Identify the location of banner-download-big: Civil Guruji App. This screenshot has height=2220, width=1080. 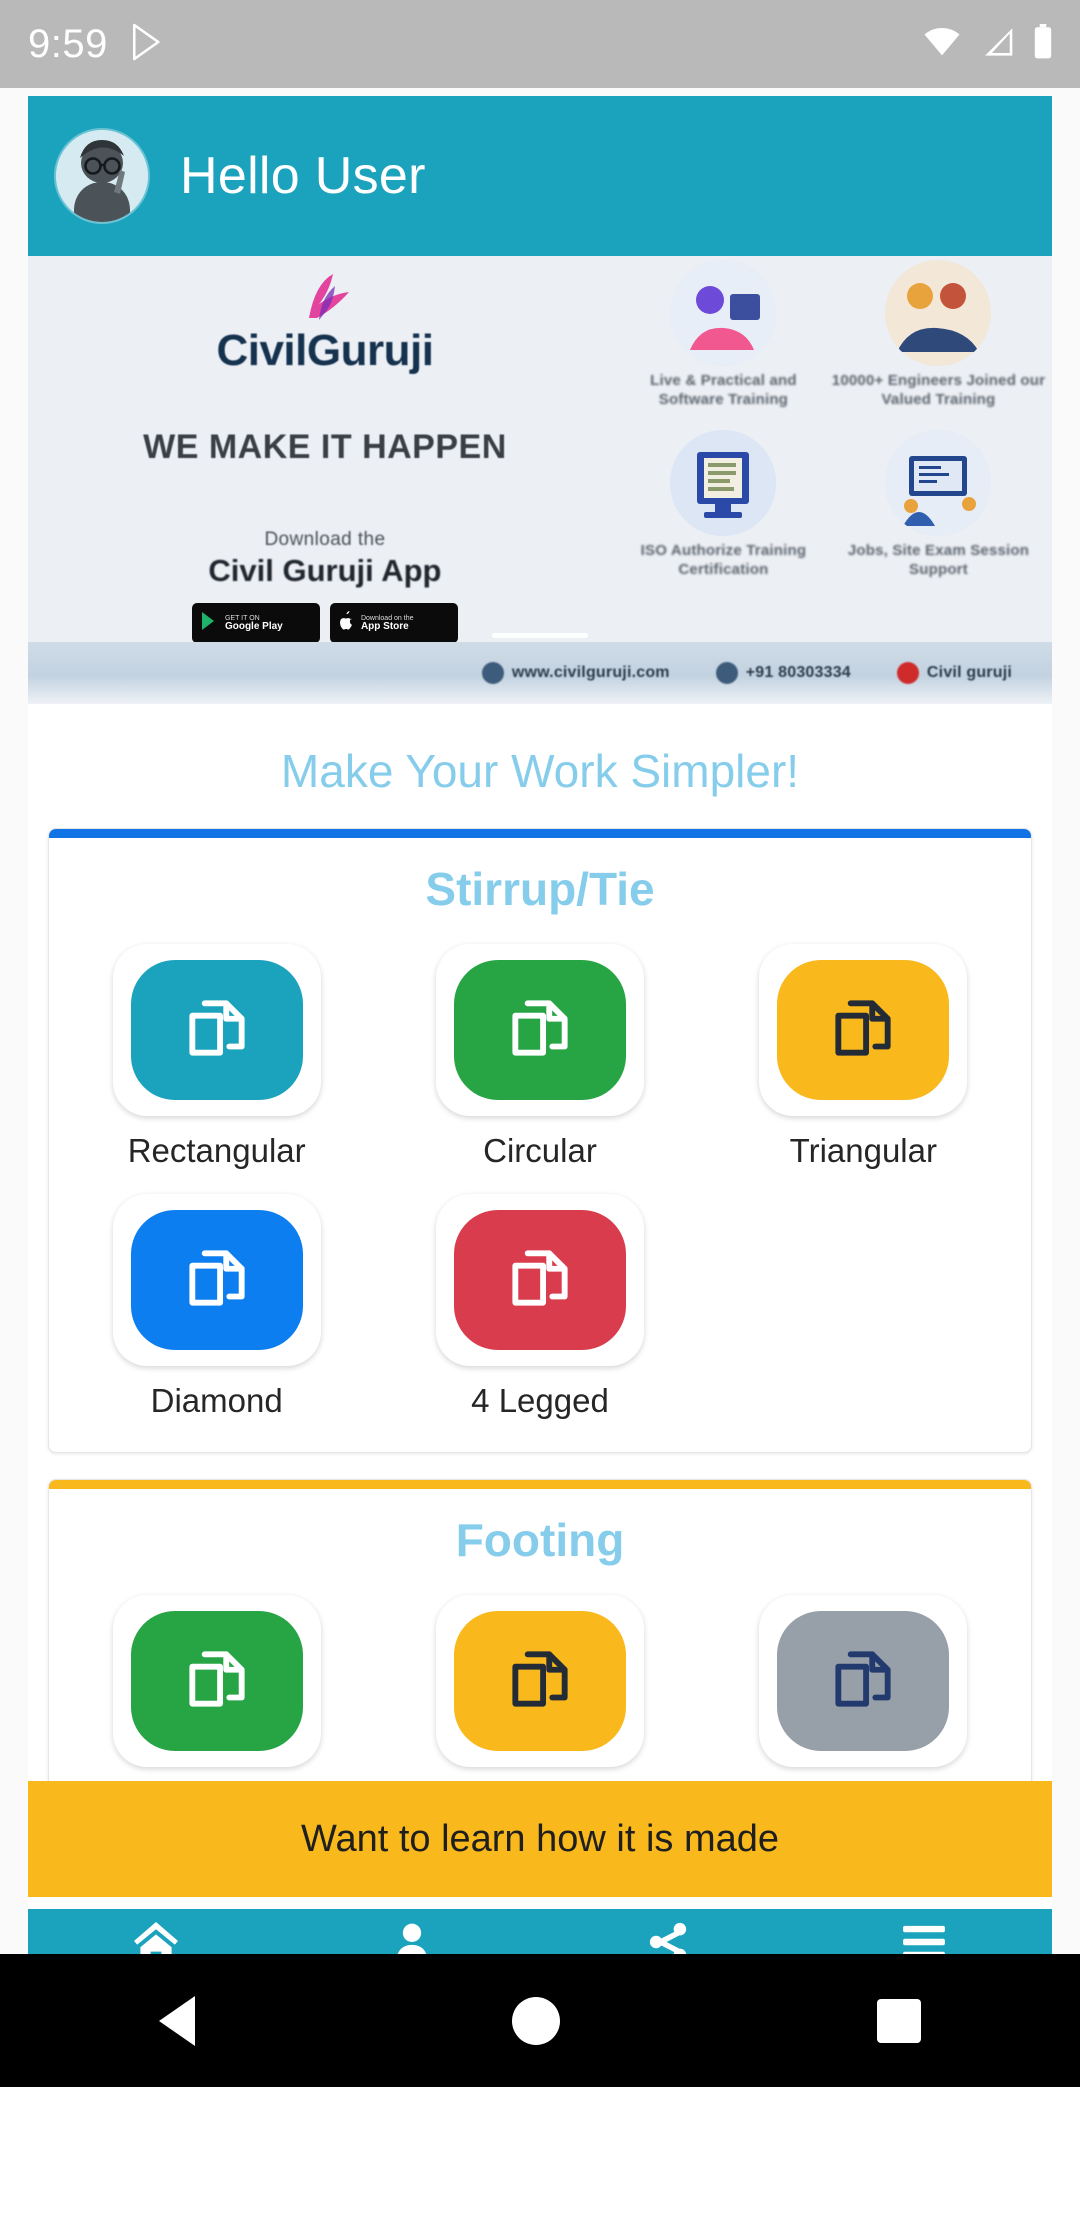
(325, 570).